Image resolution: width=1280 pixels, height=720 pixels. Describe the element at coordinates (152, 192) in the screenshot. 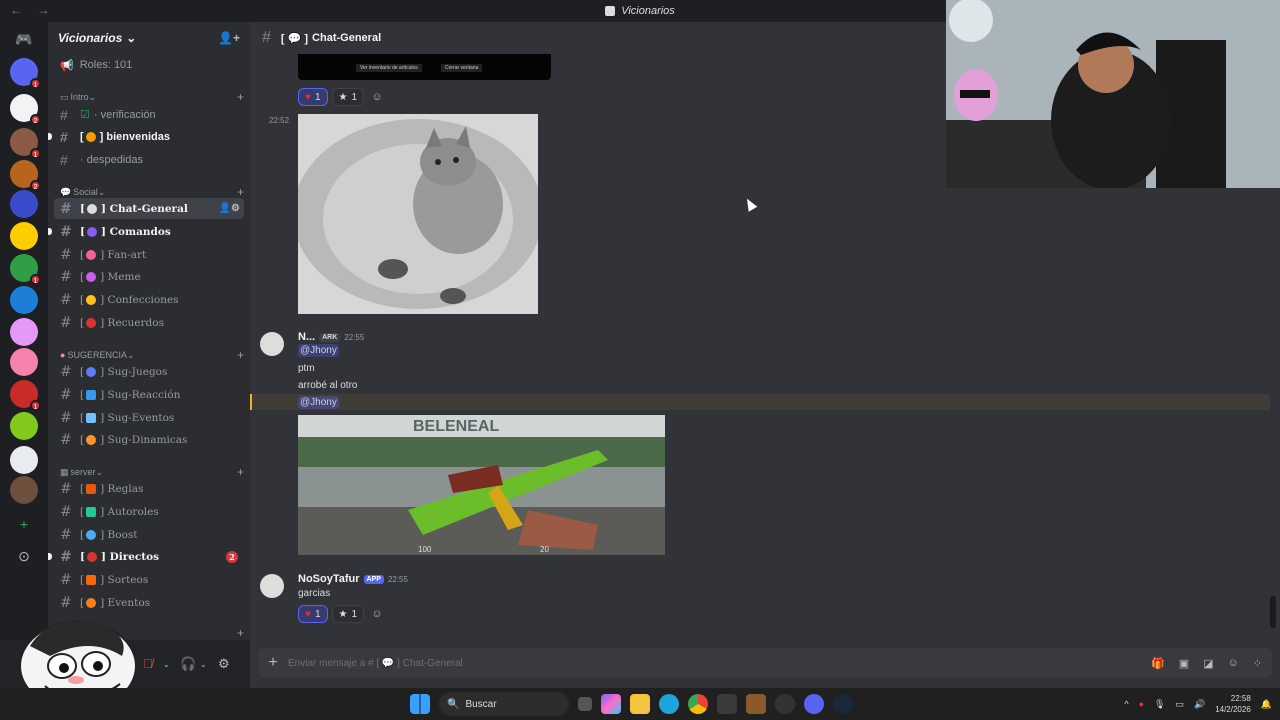

I see `category-social: 💬 Social ⌄ +` at that location.